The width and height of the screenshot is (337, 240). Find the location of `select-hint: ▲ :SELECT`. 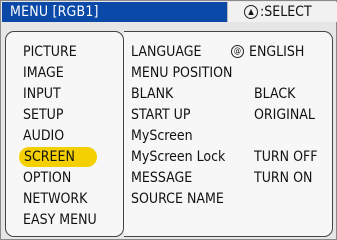

select-hint: ▲ :SELECT is located at coordinates (282, 12).